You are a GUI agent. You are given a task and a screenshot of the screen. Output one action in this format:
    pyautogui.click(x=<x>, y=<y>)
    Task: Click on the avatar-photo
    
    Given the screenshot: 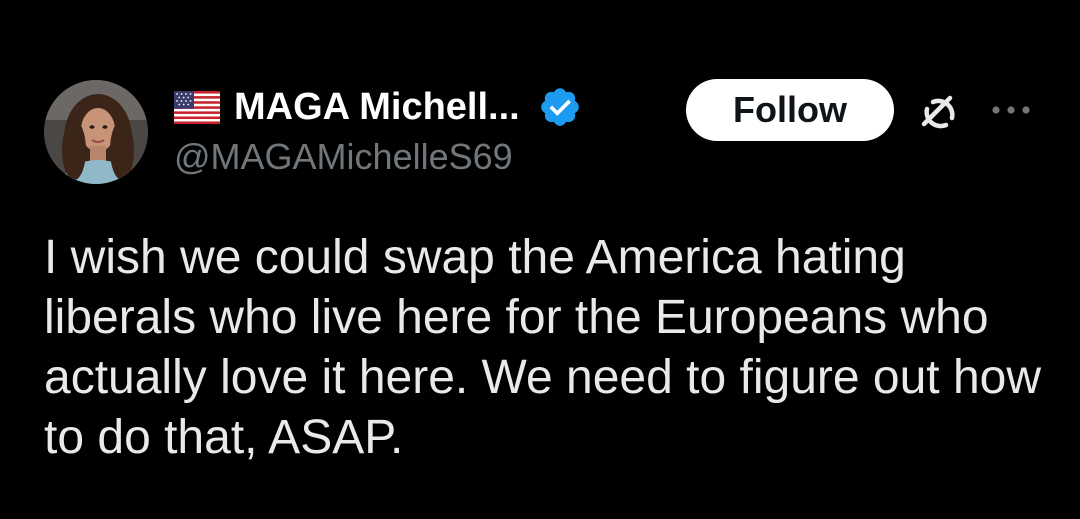 What is the action you would take?
    pyautogui.click(x=96, y=132)
    